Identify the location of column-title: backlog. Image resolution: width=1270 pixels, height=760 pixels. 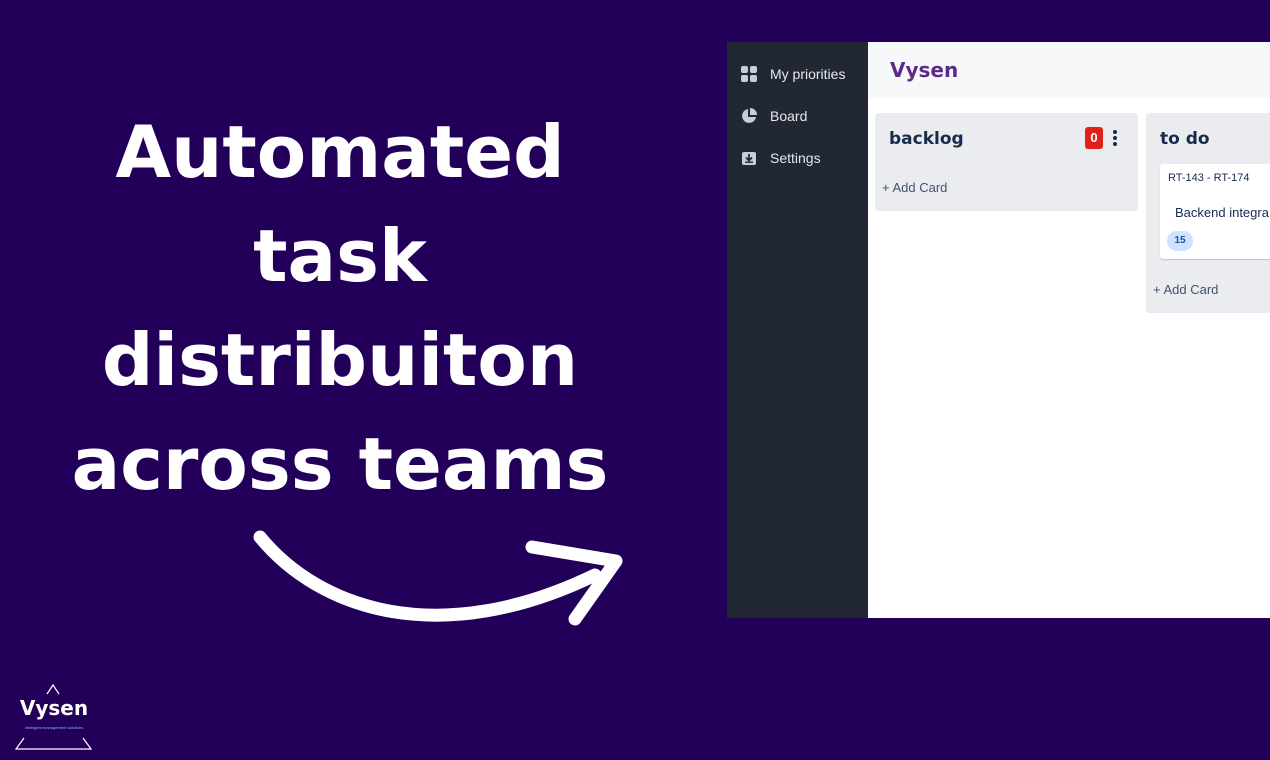
(926, 139).